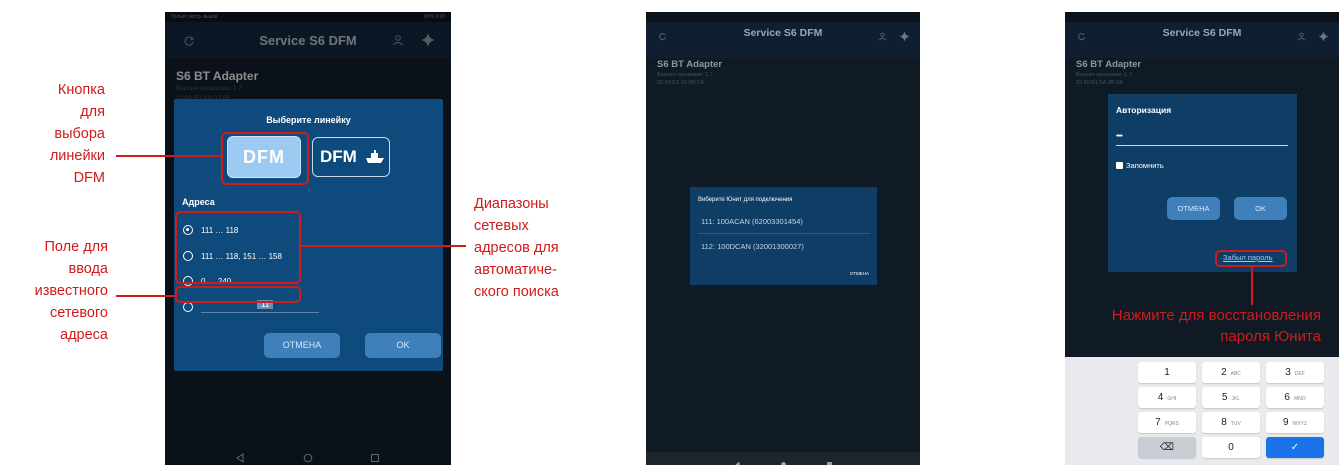  What do you see at coordinates (81, 90) in the screenshot?
I see `annotation-line: Кнопка` at bounding box center [81, 90].